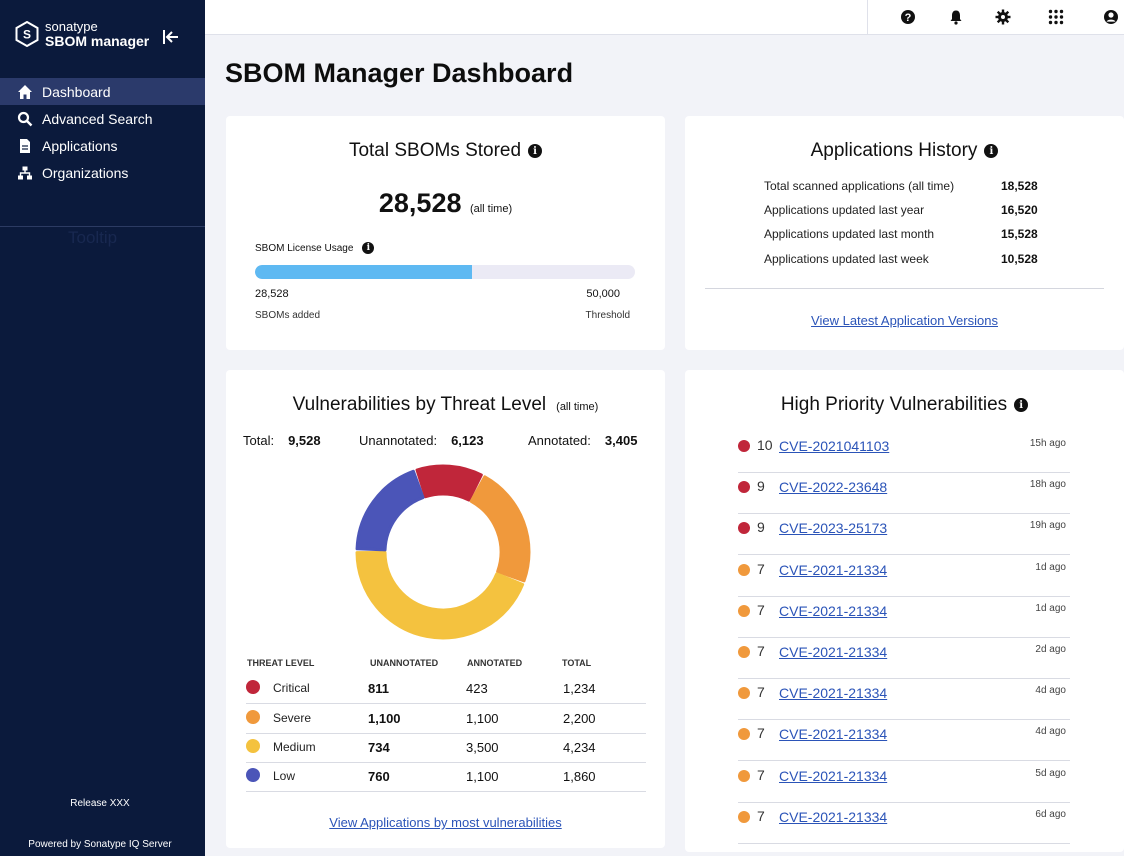  I want to click on table-row: Critical 811 423 1,234, so click(446, 689).